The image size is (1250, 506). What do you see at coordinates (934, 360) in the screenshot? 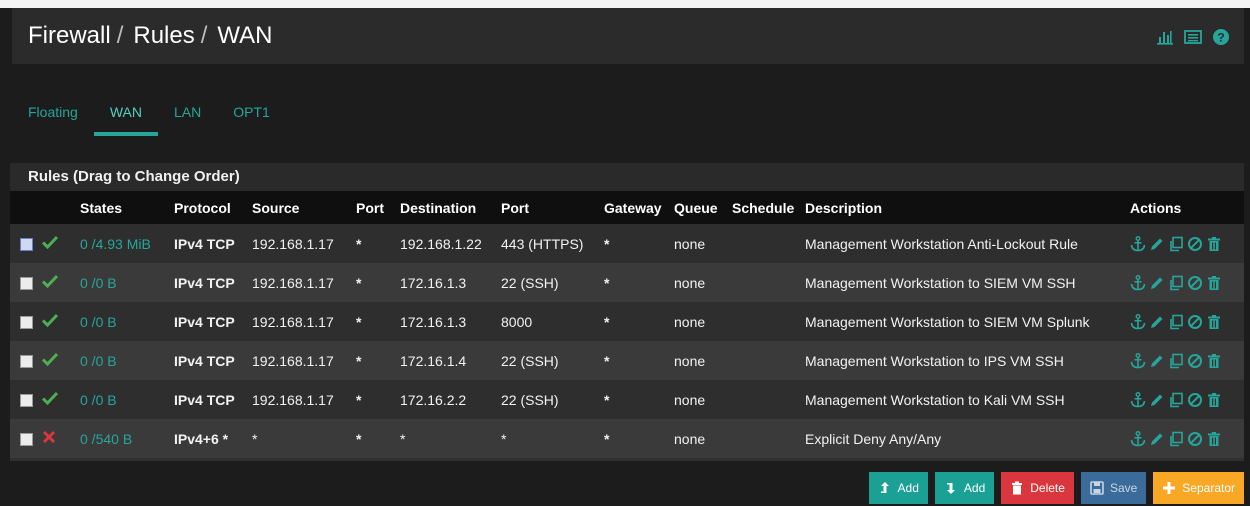
I see `row-description: Management Workstation to IPS VM SSH` at bounding box center [934, 360].